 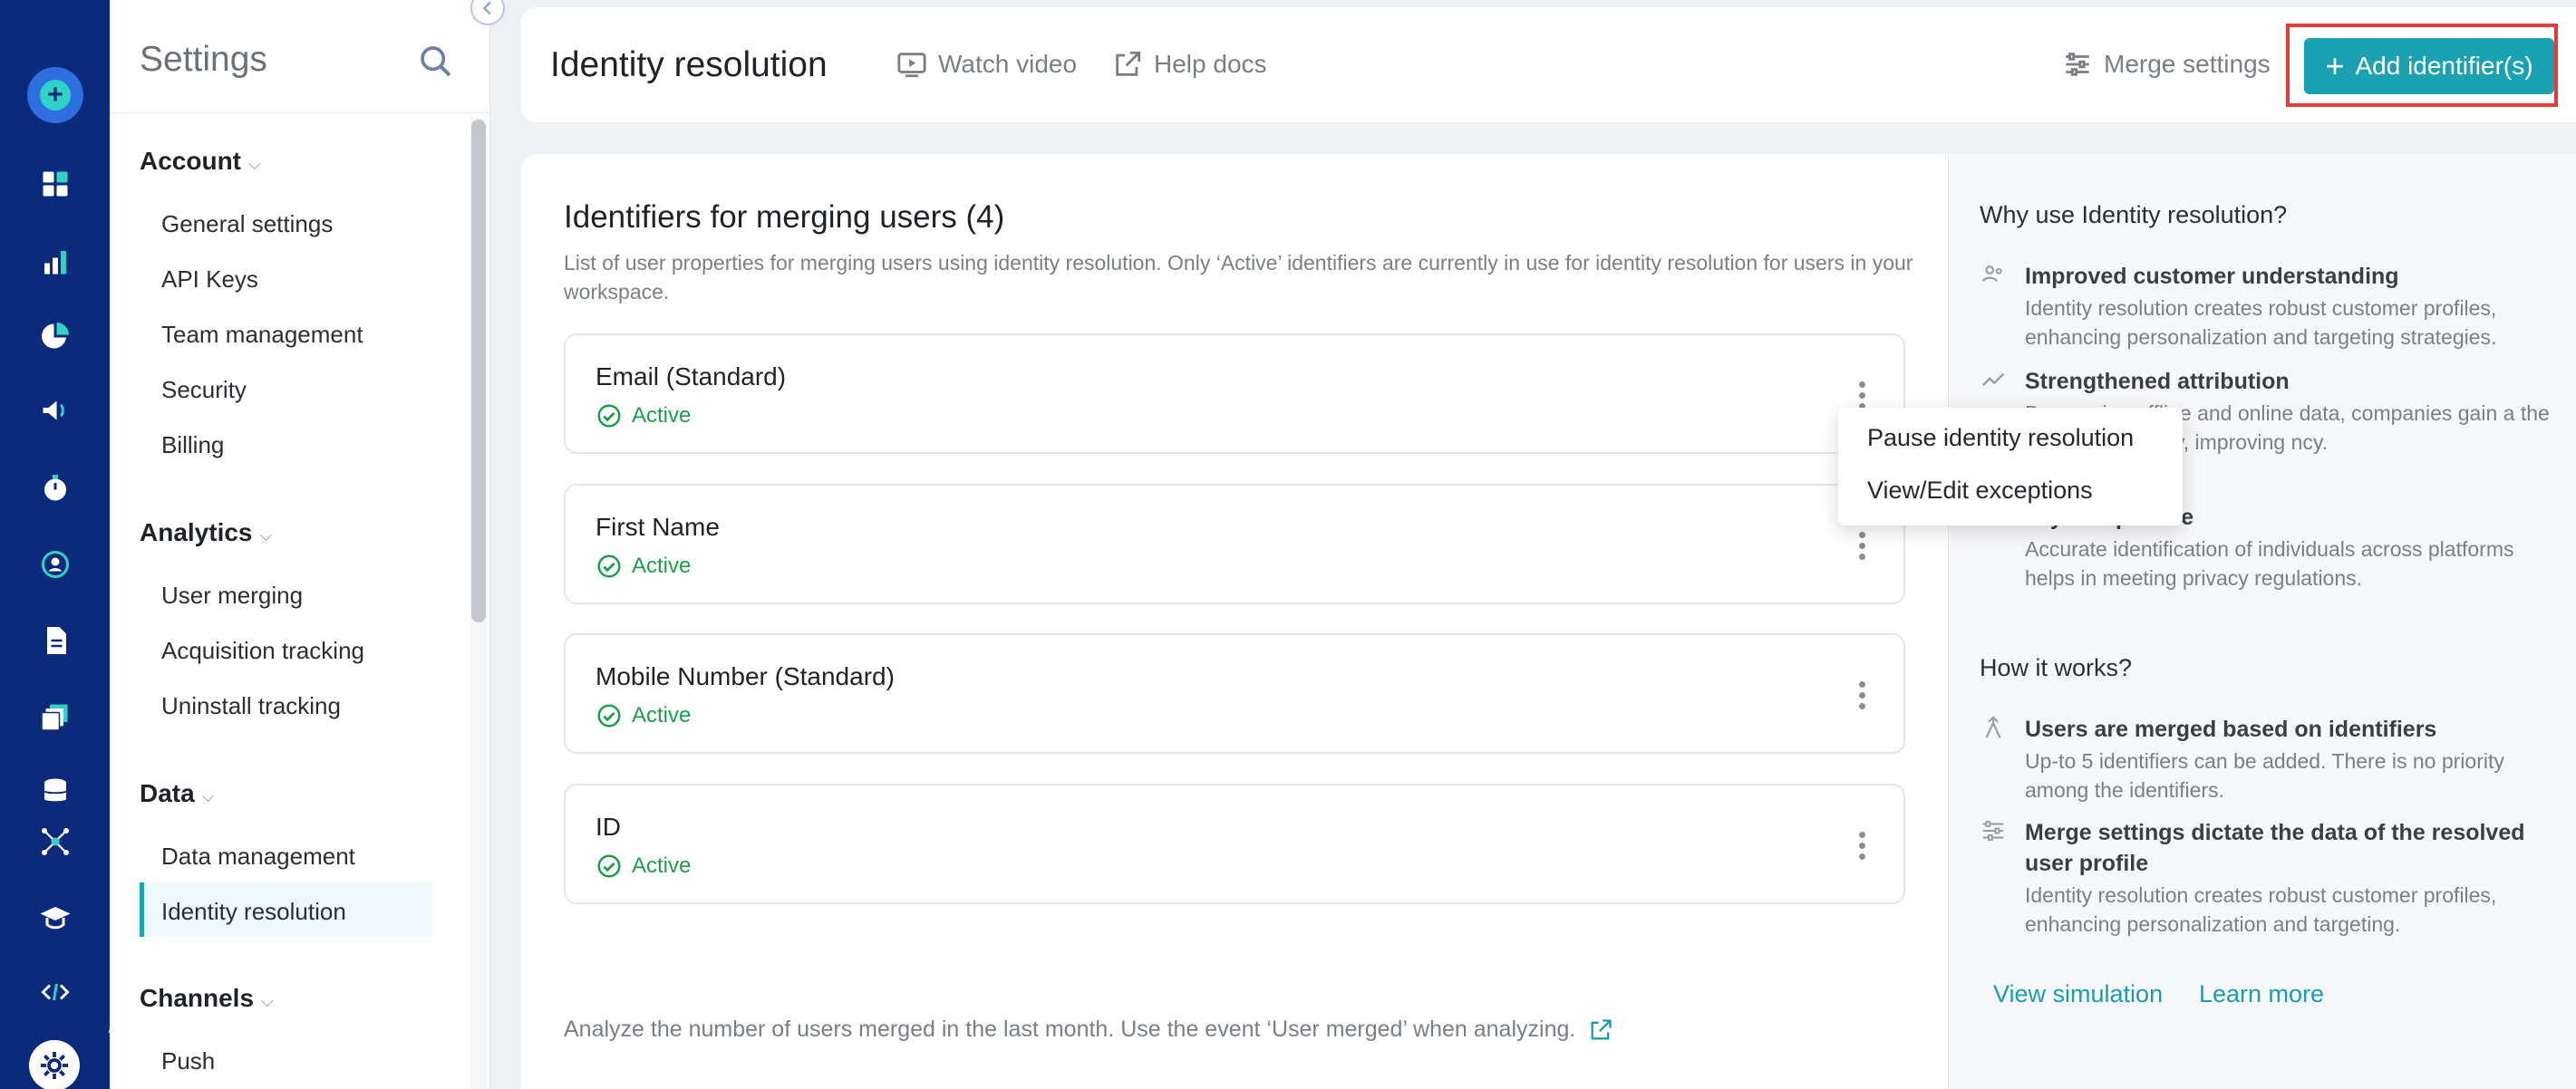 What do you see at coordinates (55, 488) in the screenshot?
I see `timer-icon` at bounding box center [55, 488].